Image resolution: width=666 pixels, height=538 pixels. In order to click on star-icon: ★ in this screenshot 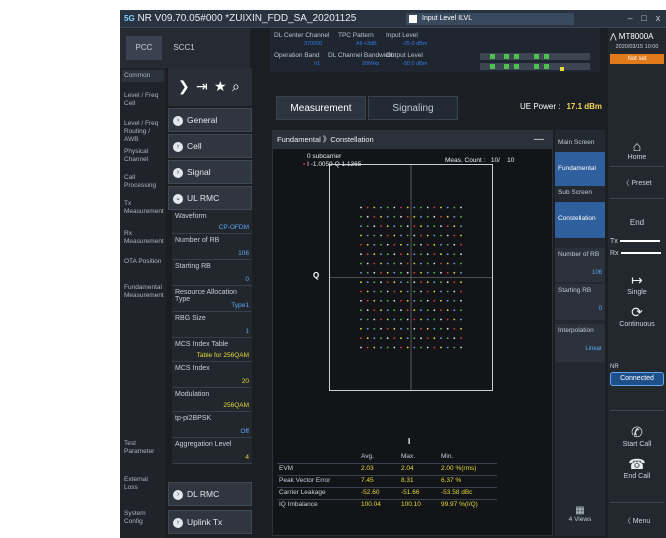, I will do `click(220, 86)`.